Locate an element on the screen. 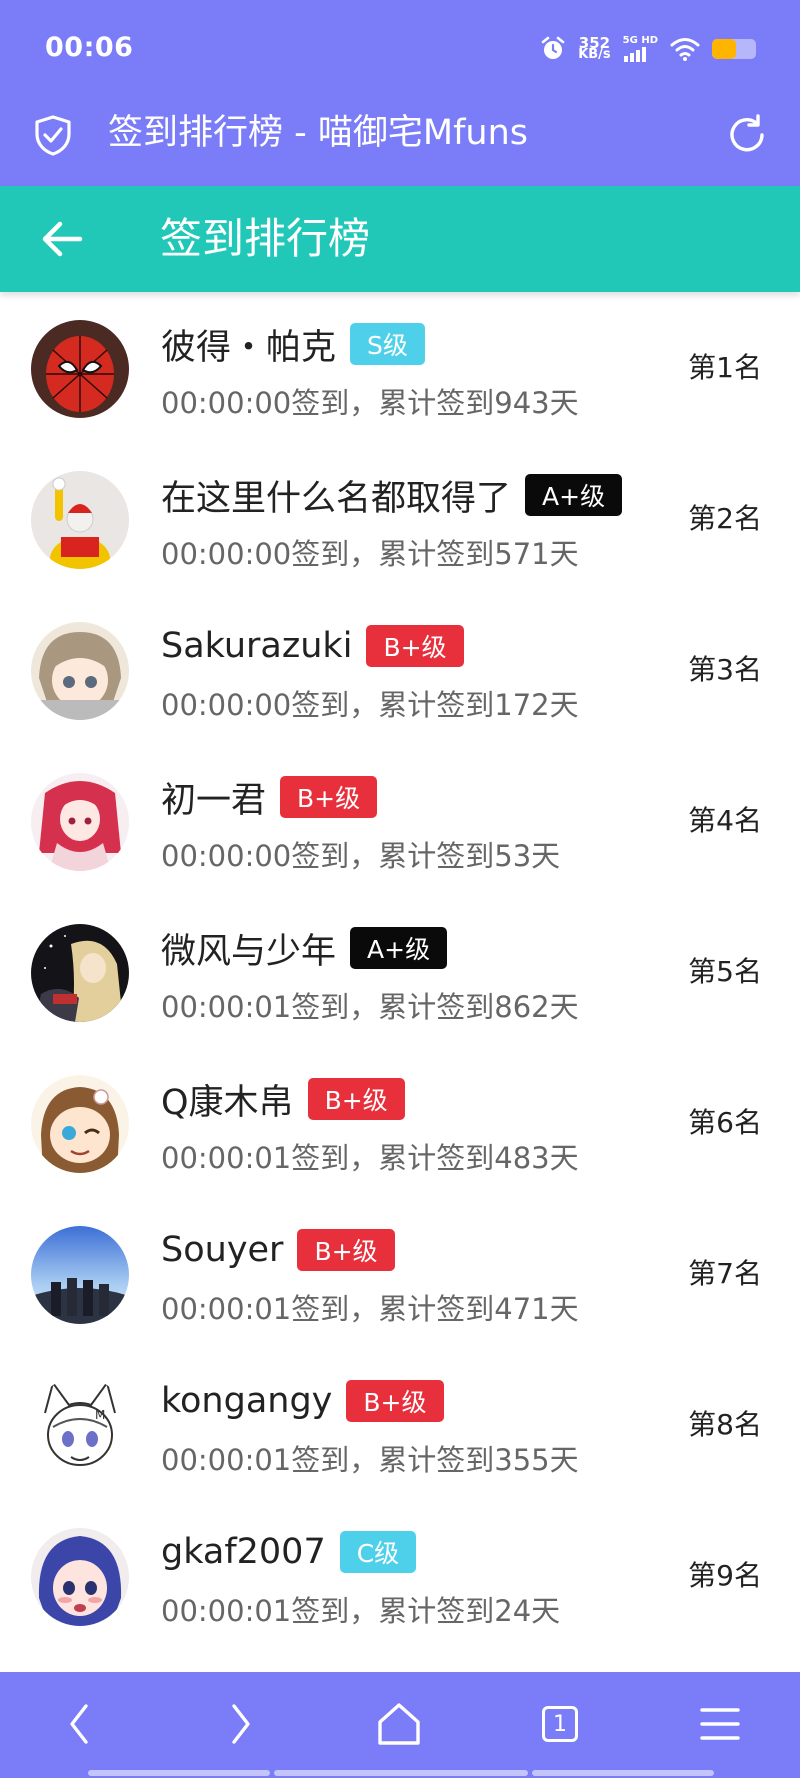 This screenshot has width=800, height=1778. status-time: 00:06 is located at coordinates (89, 47).